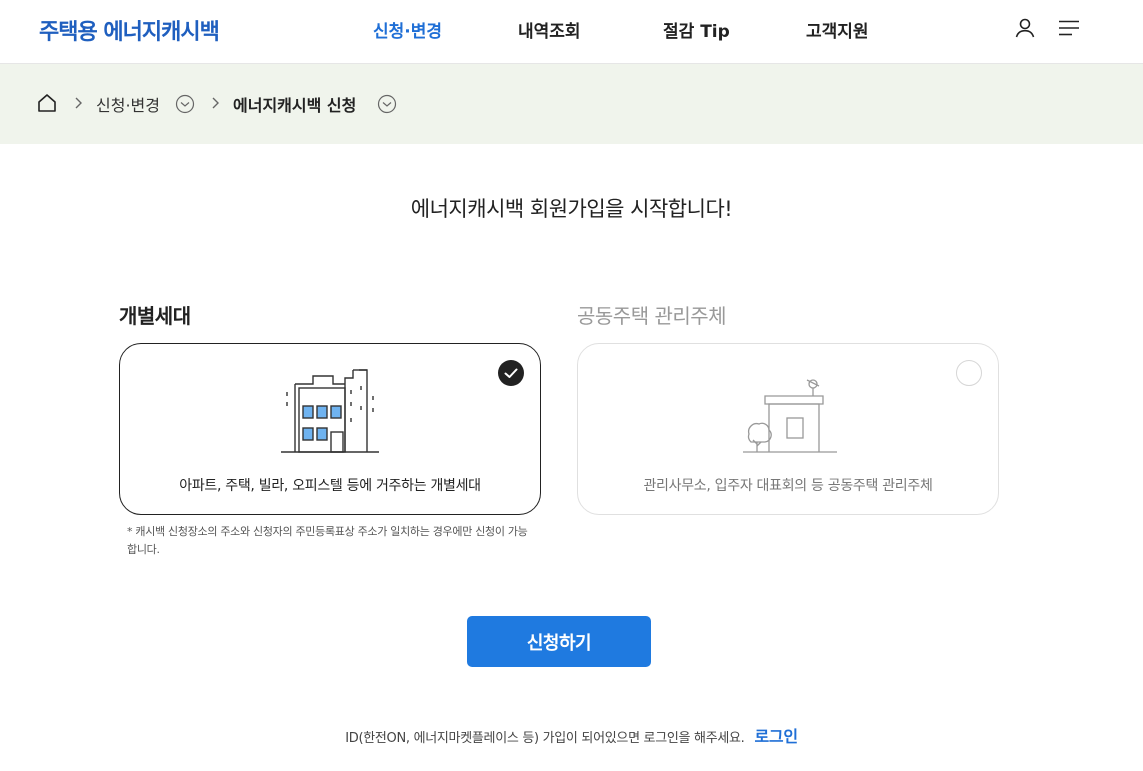 The image size is (1143, 771). Describe the element at coordinates (696, 29) in the screenshot. I see `nav-saving-tip: 절감 Tip` at that location.